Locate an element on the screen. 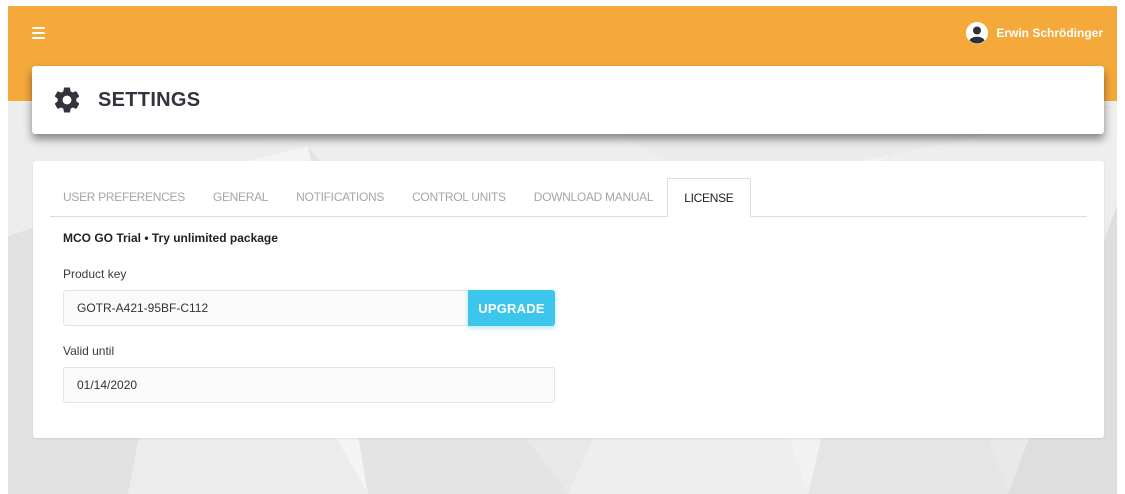  page-title: SETTINGS is located at coordinates (149, 99).